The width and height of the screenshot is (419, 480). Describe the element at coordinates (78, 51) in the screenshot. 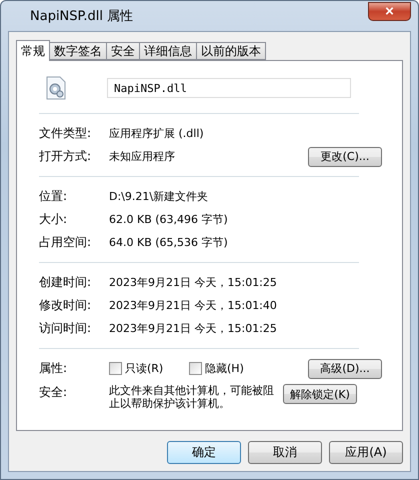

I see `tab: 数字签名` at that location.